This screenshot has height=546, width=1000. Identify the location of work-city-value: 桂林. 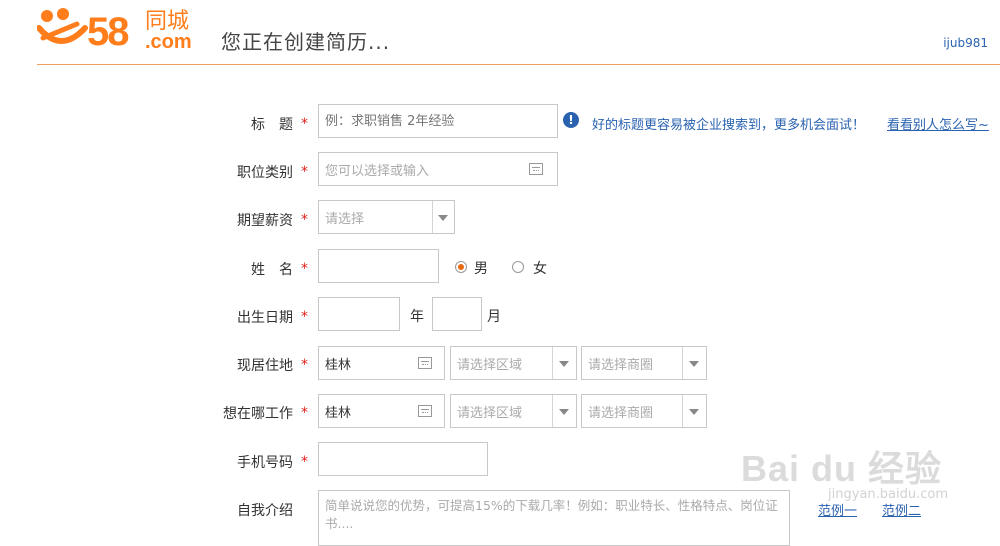
(338, 413).